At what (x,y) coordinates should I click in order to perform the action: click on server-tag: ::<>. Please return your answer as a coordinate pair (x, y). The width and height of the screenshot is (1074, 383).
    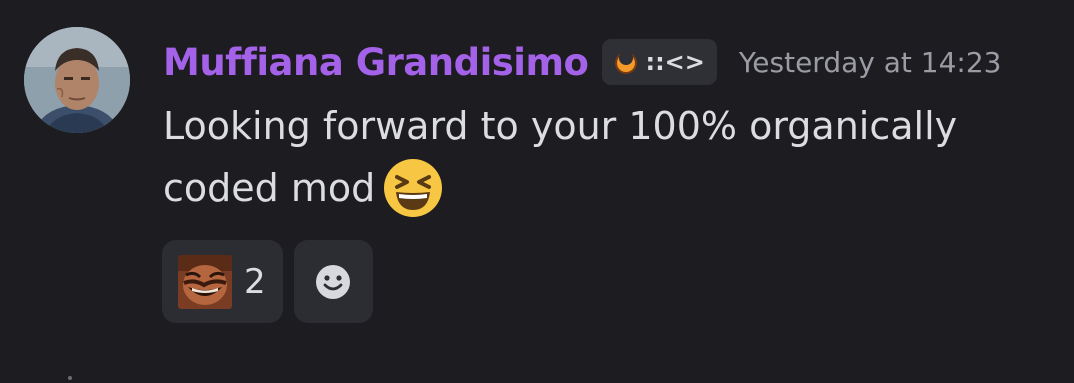
    Looking at the image, I should click on (659, 62).